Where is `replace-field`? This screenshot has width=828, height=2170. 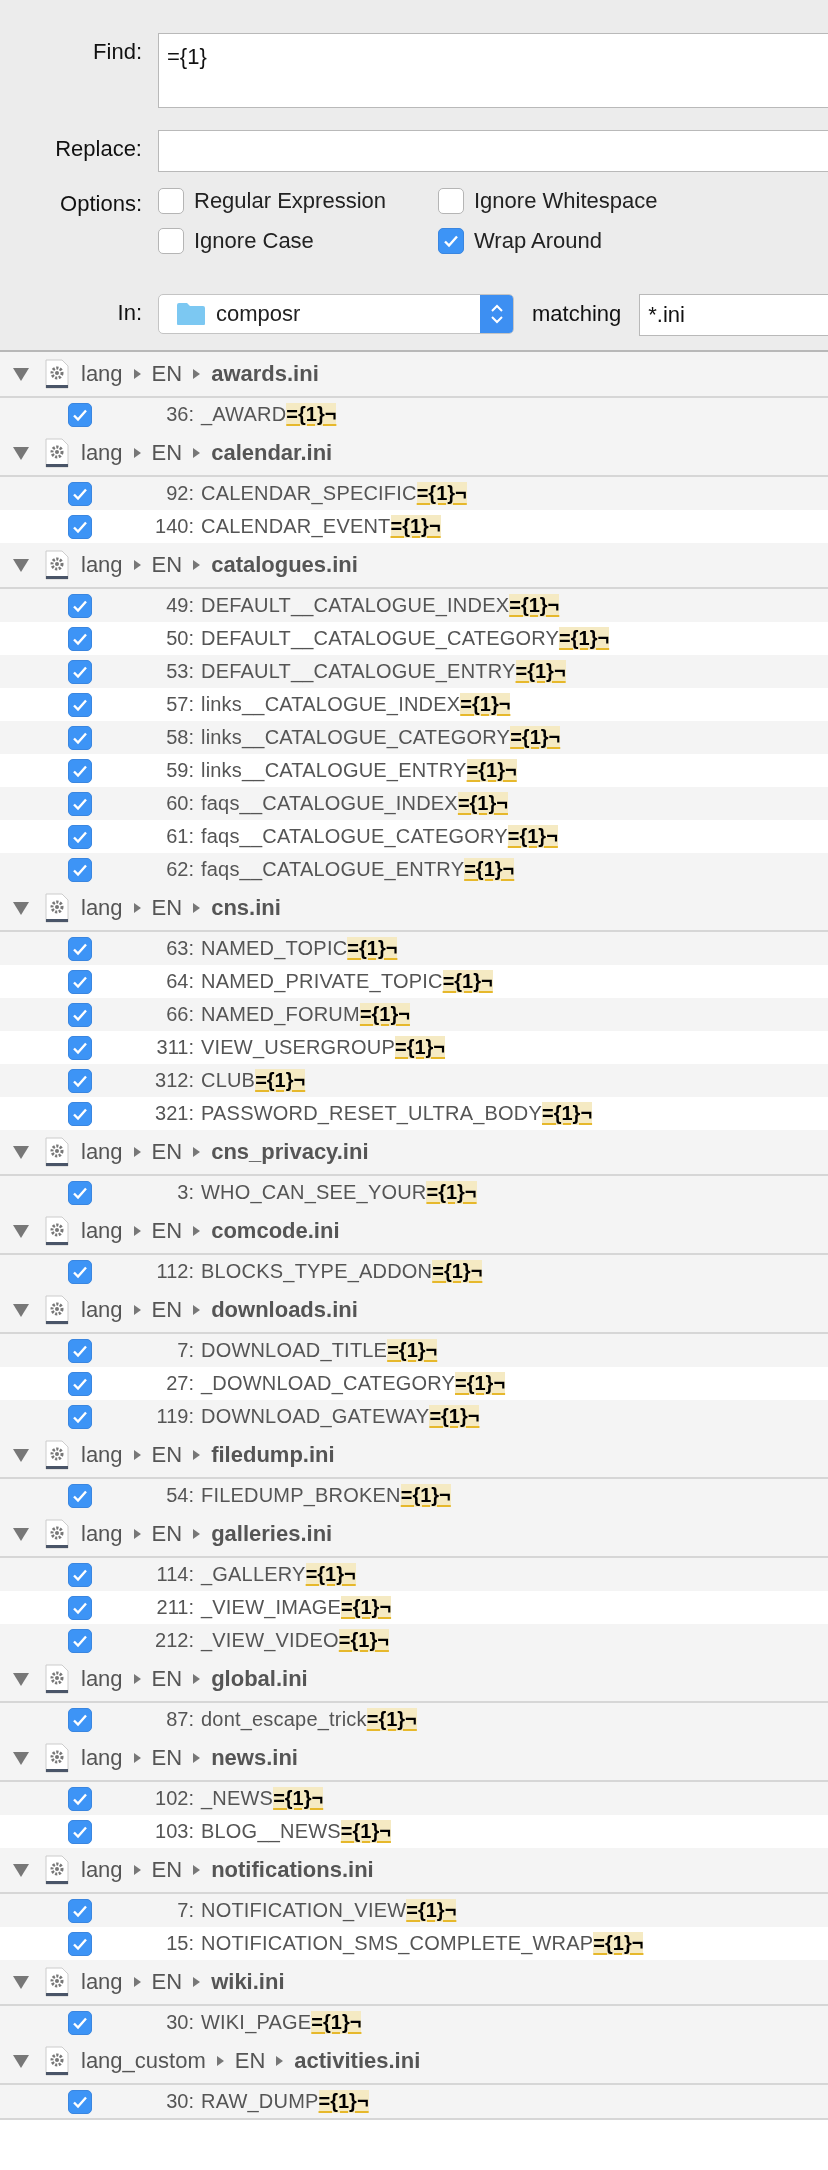 replace-field is located at coordinates (493, 151).